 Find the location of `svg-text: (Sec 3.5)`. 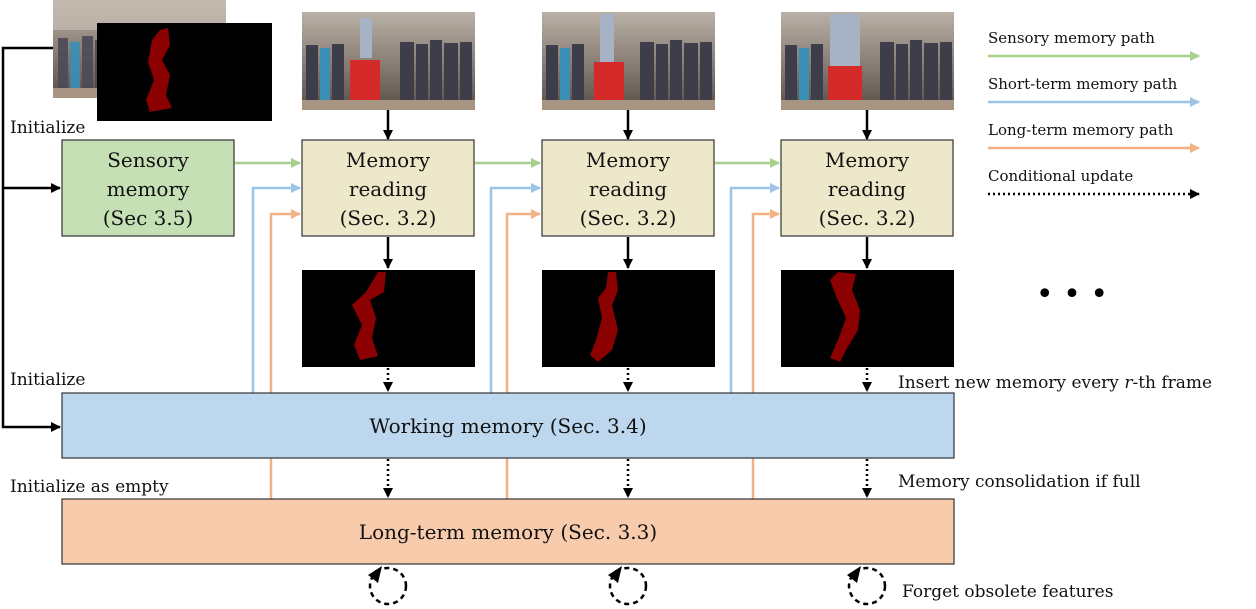

svg-text: (Sec 3.5) is located at coordinates (148, 218).